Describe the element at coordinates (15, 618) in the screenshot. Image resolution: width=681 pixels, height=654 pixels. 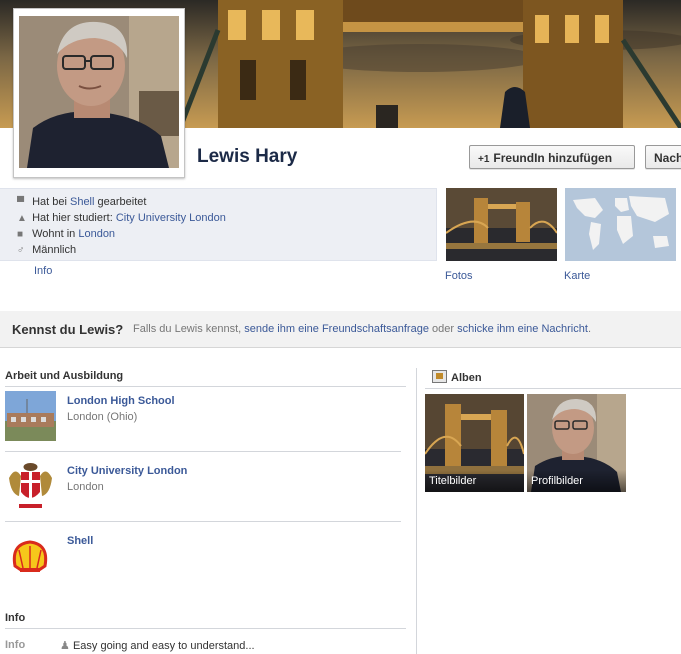
I see `info-section-title: Info` at that location.